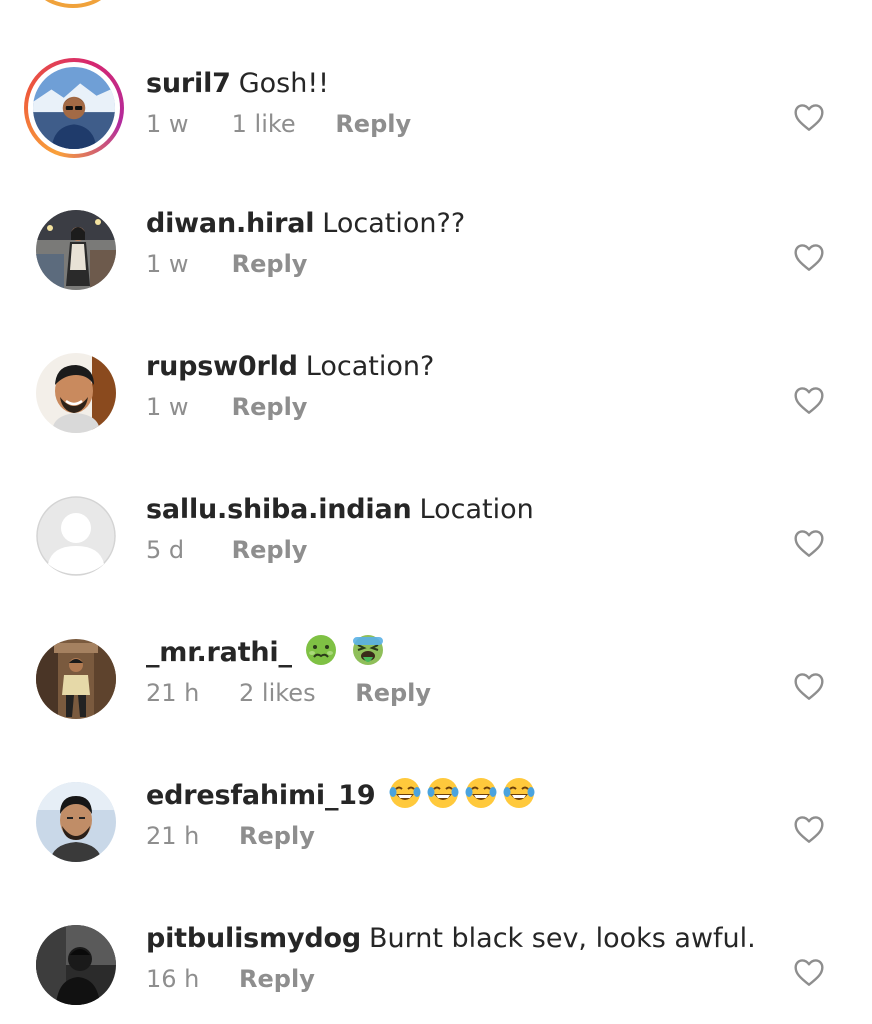 The height and width of the screenshot is (1024, 872). I want to click on comment-item: edresfahimi_19 21 h Reply, so click(436, 843).